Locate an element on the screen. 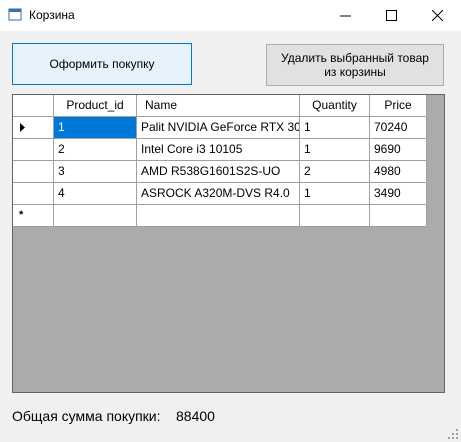 Image resolution: width=461 pixels, height=442 pixels. cell-product-id: 2 is located at coordinates (95, 150).